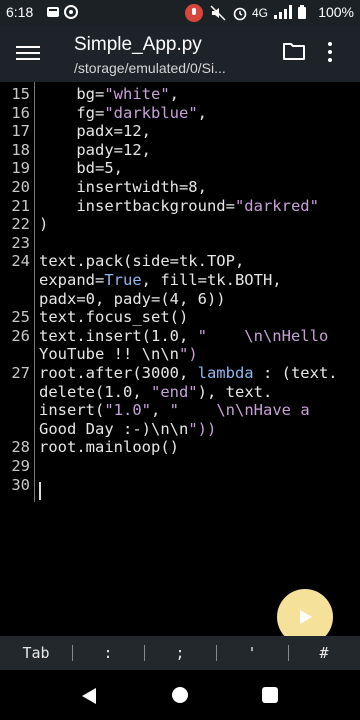 This screenshot has width=360, height=720. What do you see at coordinates (180, 94) in the screenshot?
I see `code-line: 15 bg="white",` at bounding box center [180, 94].